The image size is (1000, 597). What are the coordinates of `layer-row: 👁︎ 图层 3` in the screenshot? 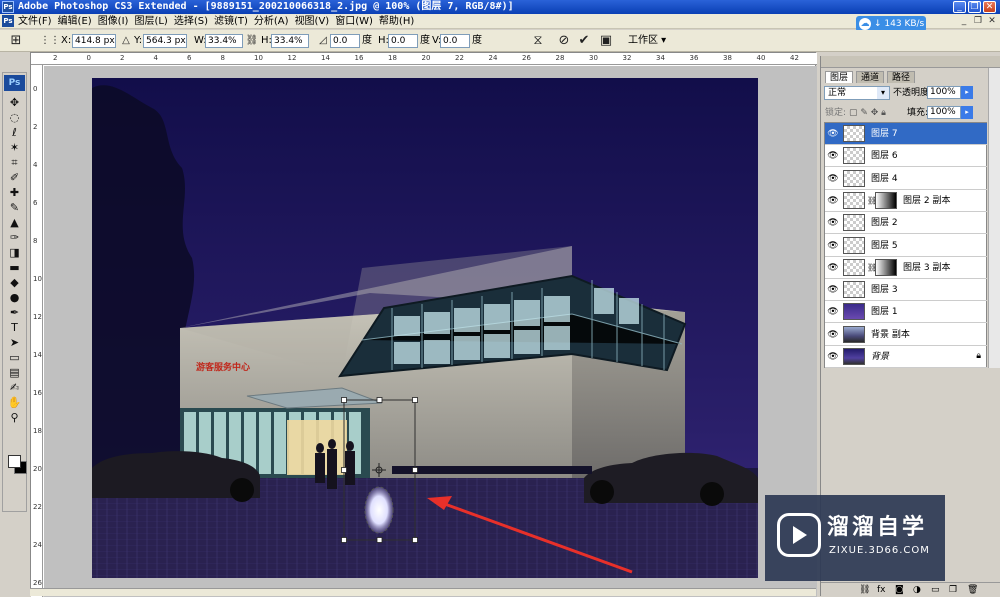 It's located at (906, 290).